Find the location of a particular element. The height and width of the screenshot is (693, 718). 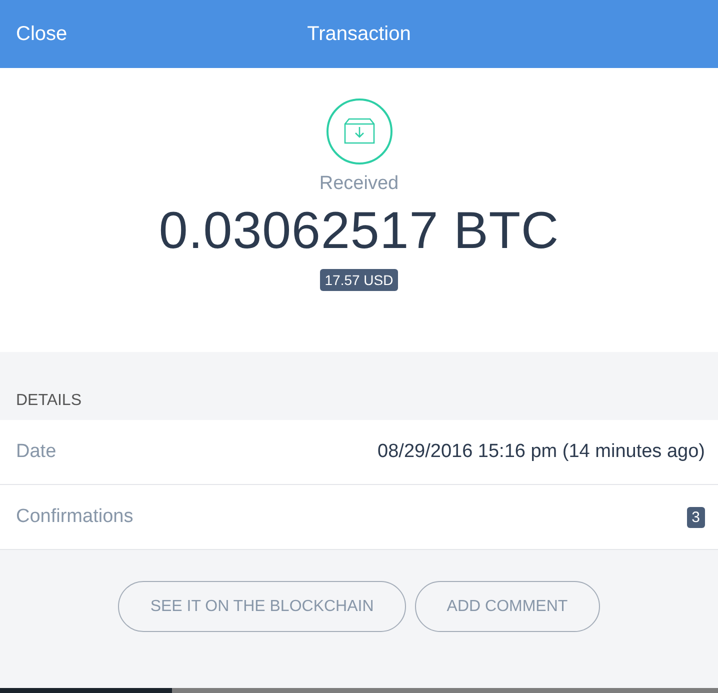

detail-label: Confirmations is located at coordinates (75, 517).